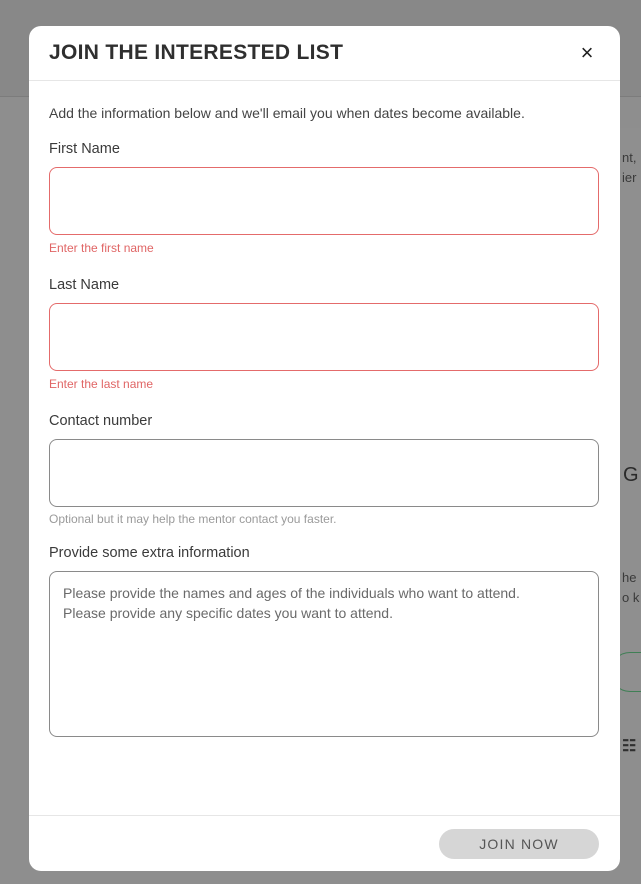  I want to click on first-name-input, so click(324, 201).